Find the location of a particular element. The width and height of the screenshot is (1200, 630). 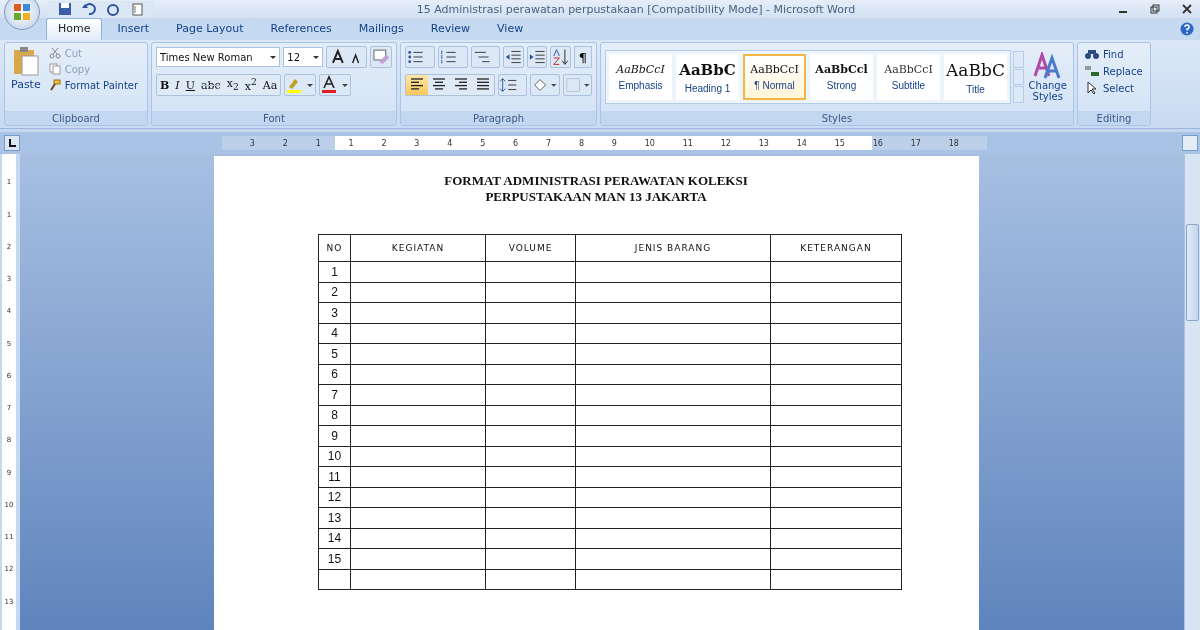

style-option: AaBbC Title is located at coordinates (975, 77).